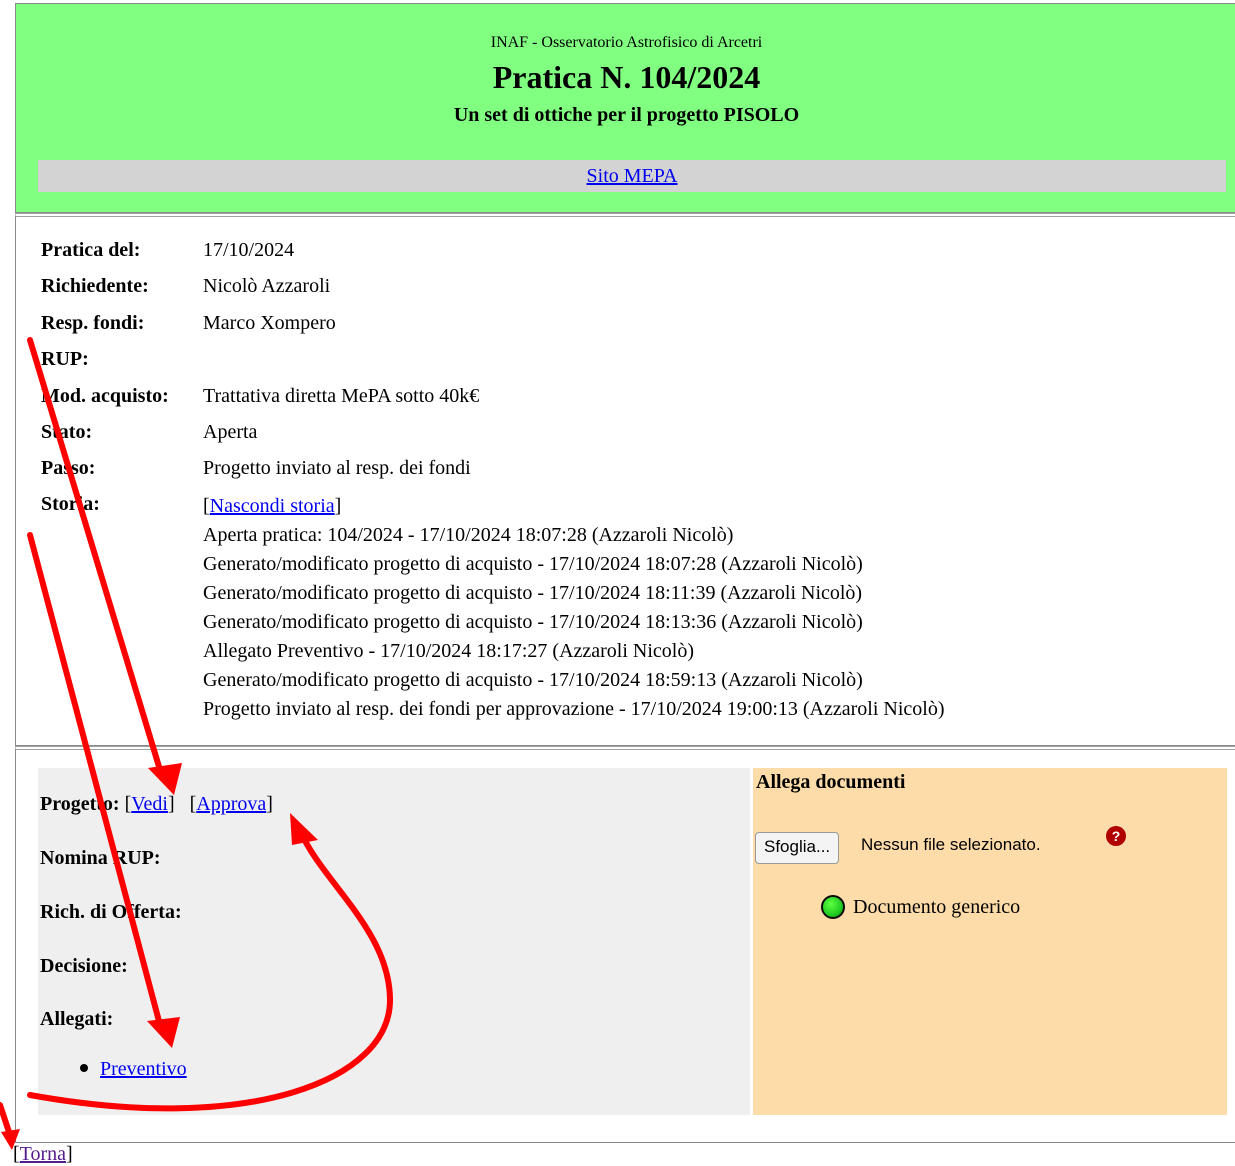  I want to click on field-label: Resp. fondi:, so click(93, 323).